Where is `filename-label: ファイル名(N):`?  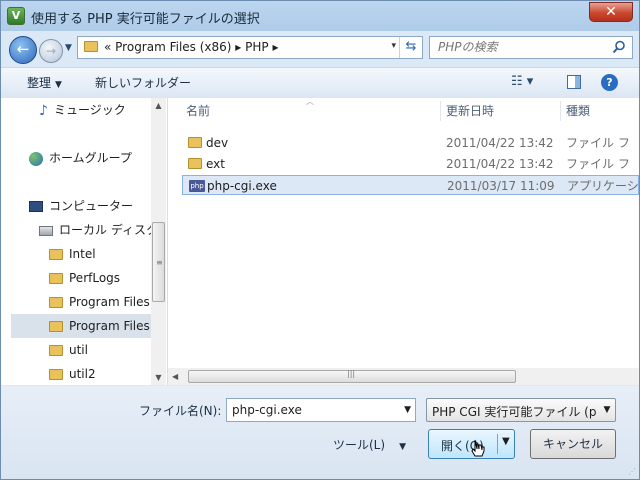 filename-label: ファイル名(N): is located at coordinates (180, 411).